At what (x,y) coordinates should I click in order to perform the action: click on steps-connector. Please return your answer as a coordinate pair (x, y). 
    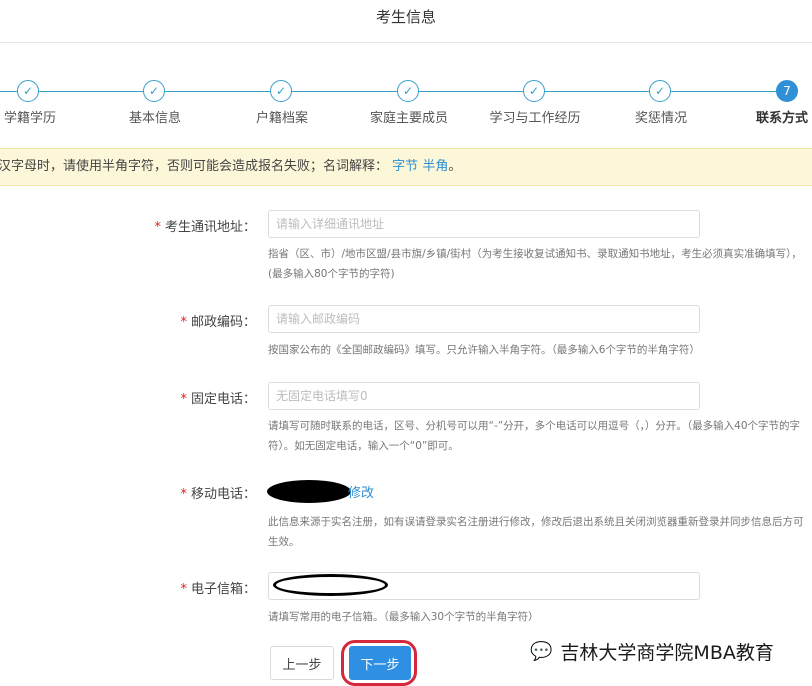
    Looking at the image, I should click on (395, 91).